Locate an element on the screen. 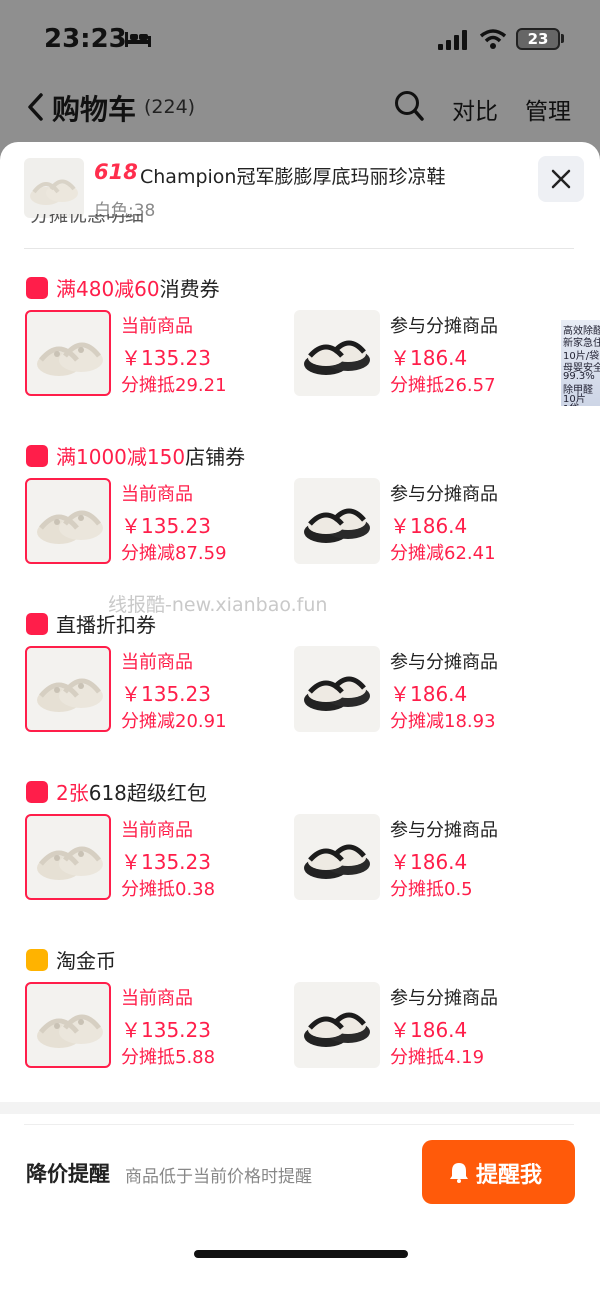  current-product-share: 分摊减87.59 is located at coordinates (174, 553).